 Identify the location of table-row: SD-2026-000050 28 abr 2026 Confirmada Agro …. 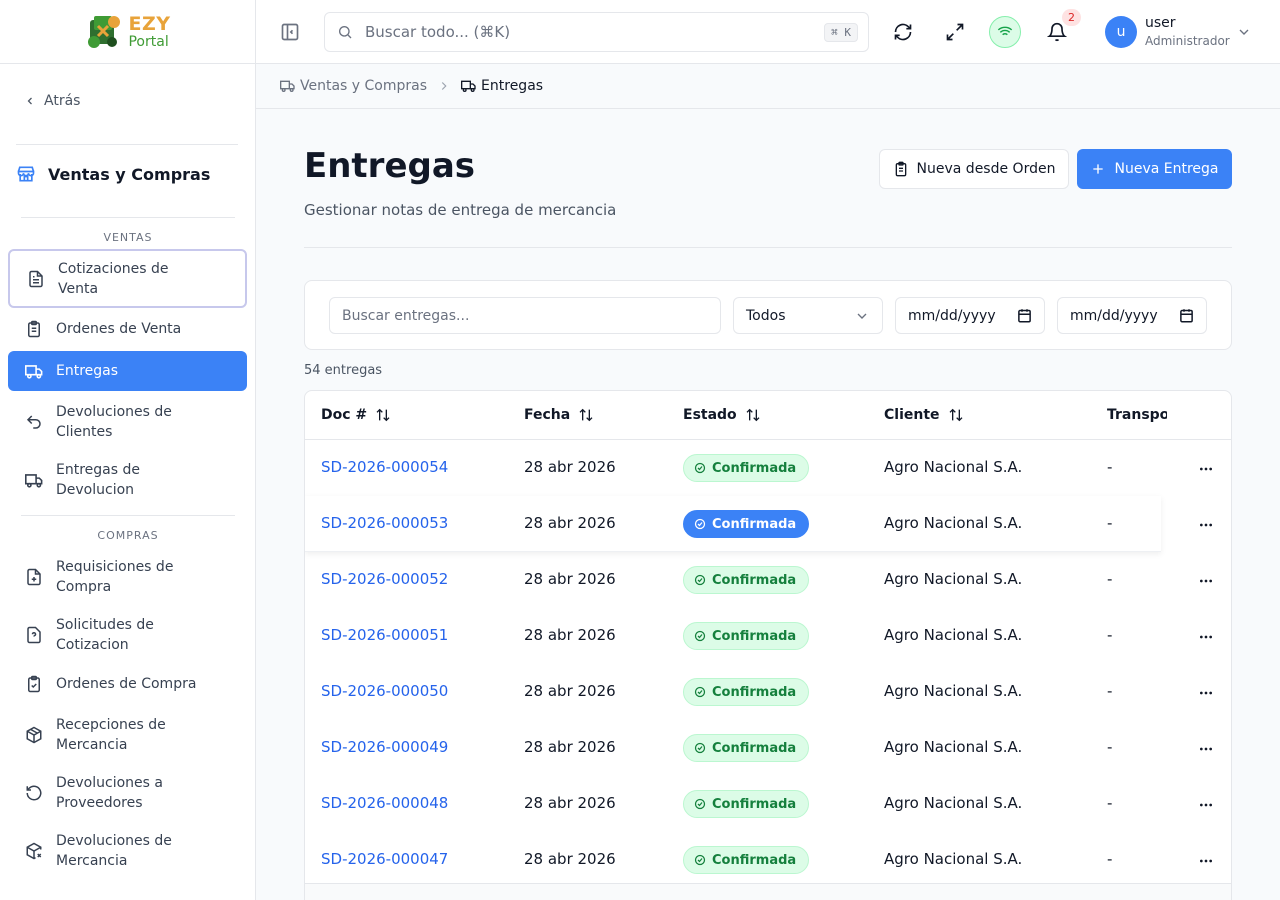
(768, 692).